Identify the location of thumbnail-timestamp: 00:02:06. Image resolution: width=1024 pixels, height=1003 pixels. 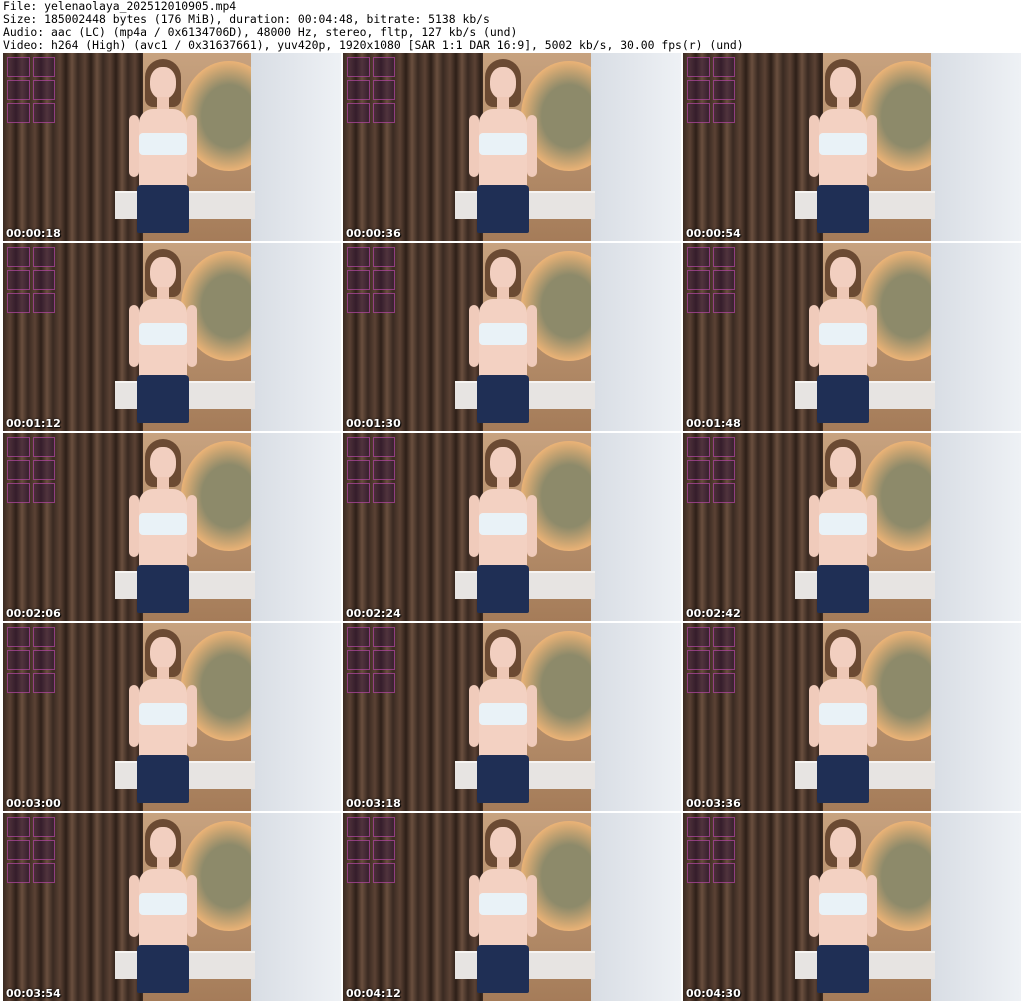
(33, 613).